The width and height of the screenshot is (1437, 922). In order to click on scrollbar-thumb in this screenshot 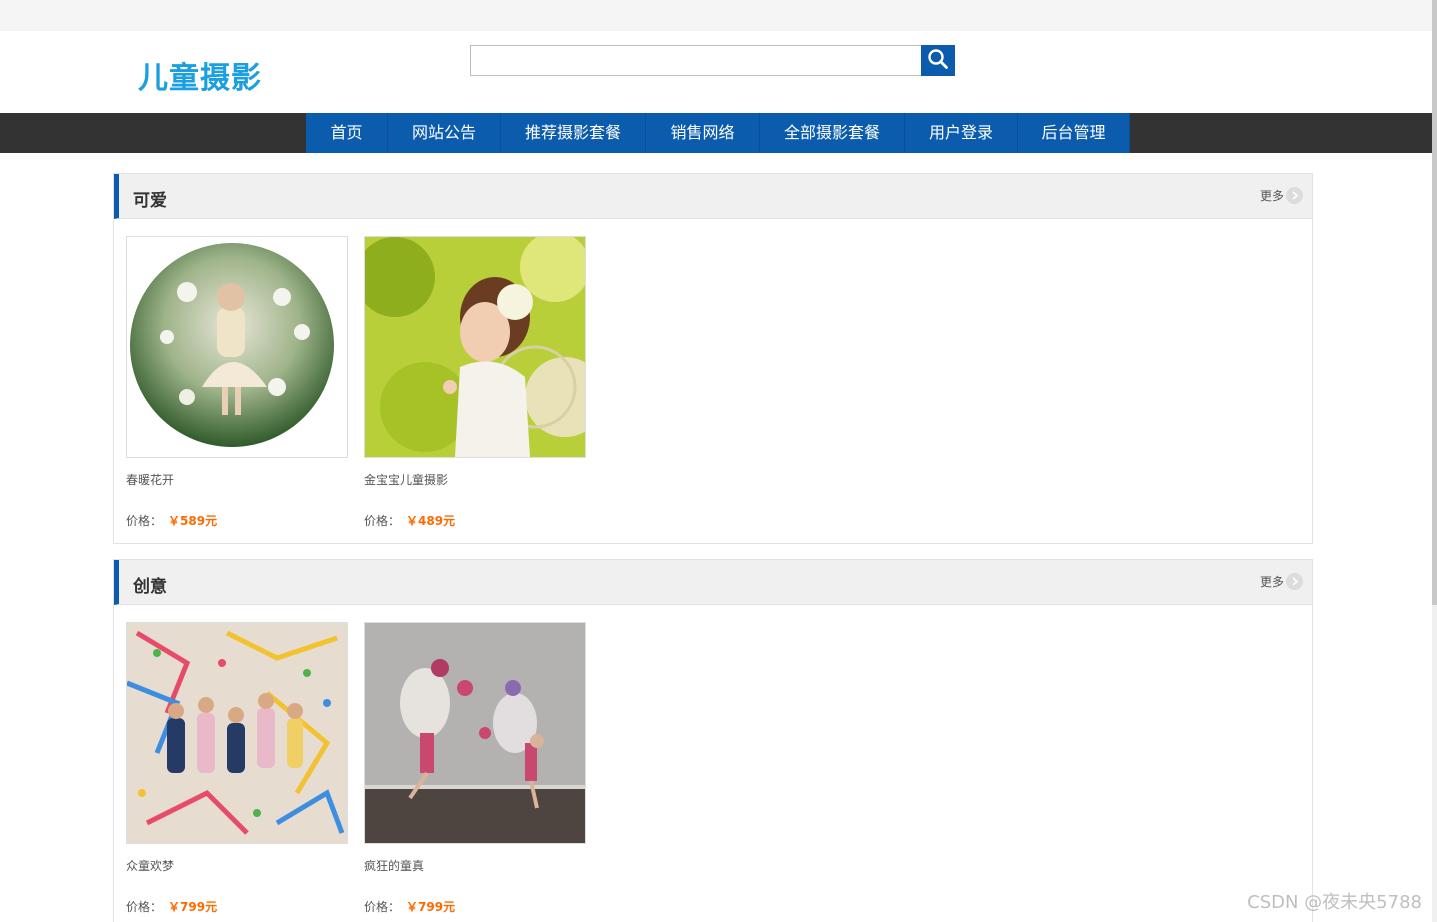, I will do `click(1434, 302)`.